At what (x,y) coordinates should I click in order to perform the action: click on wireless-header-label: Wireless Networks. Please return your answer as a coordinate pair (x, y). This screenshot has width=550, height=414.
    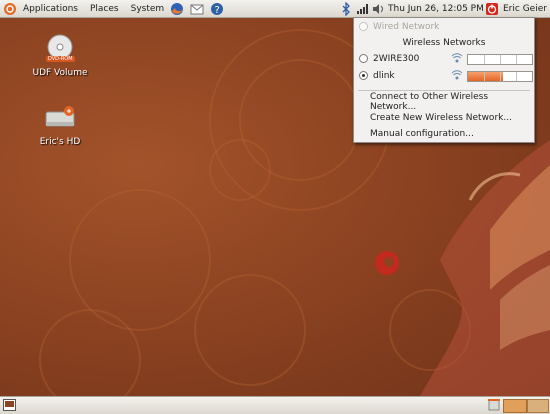
    Looking at the image, I should click on (444, 42).